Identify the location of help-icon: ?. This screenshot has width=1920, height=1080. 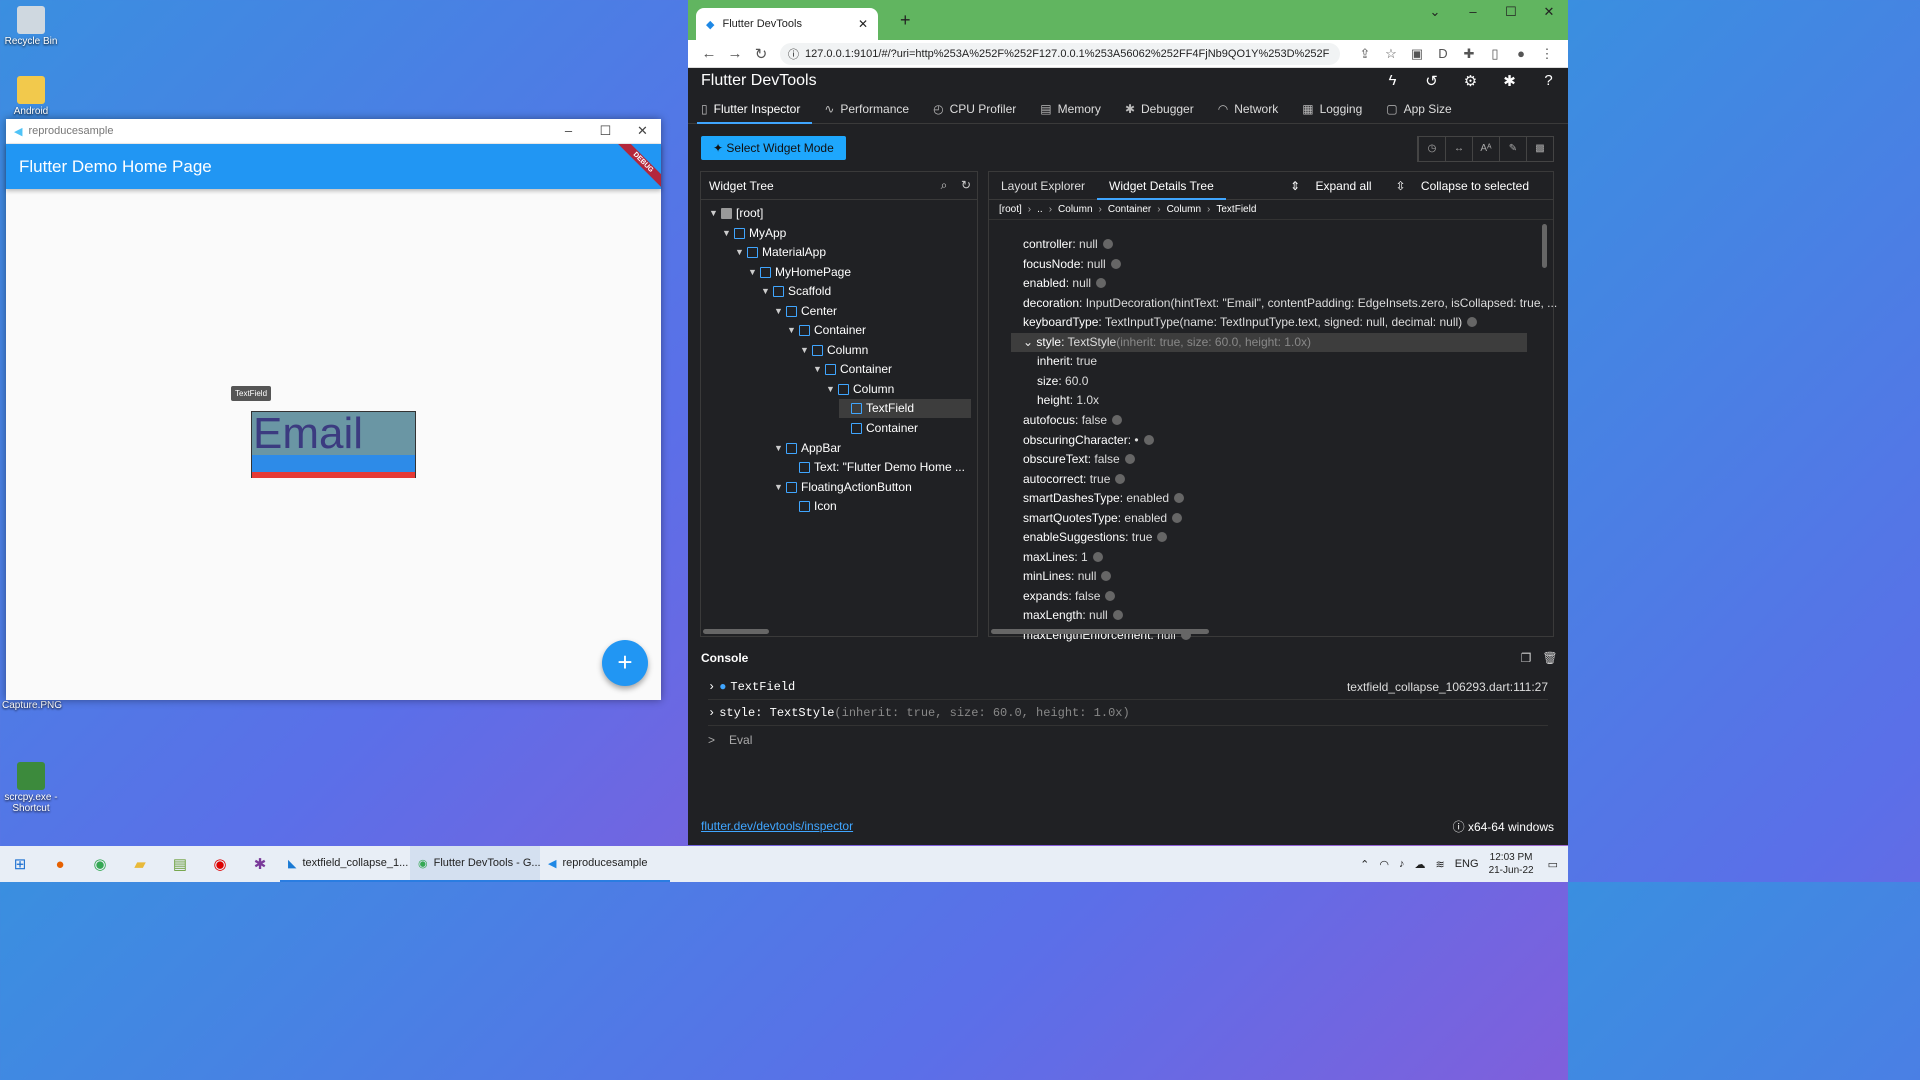
(1548, 81).